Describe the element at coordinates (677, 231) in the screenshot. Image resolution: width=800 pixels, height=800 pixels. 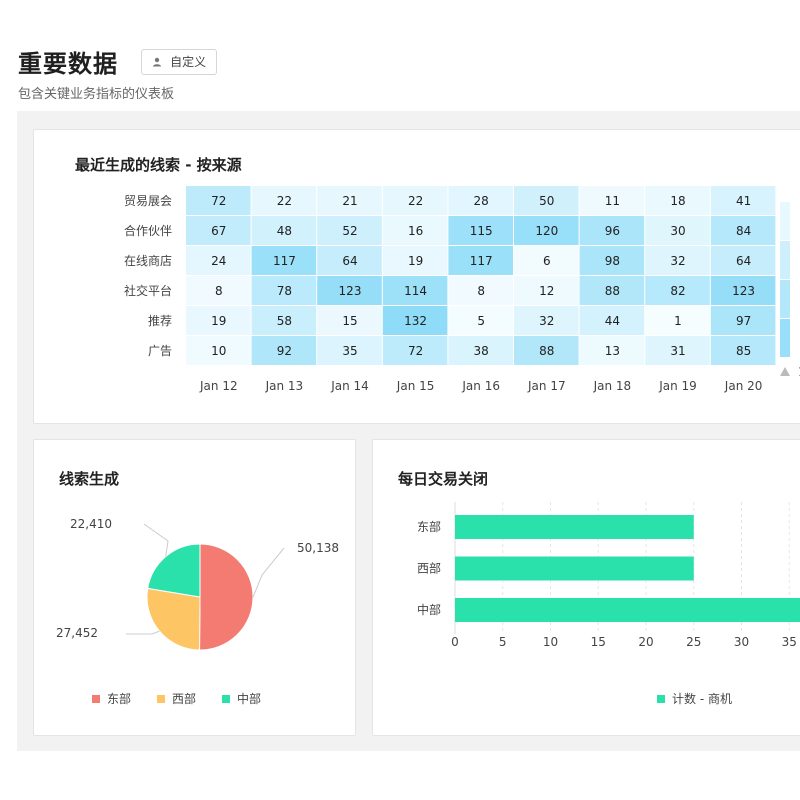
I see `heatmap-cell-value: 30` at that location.